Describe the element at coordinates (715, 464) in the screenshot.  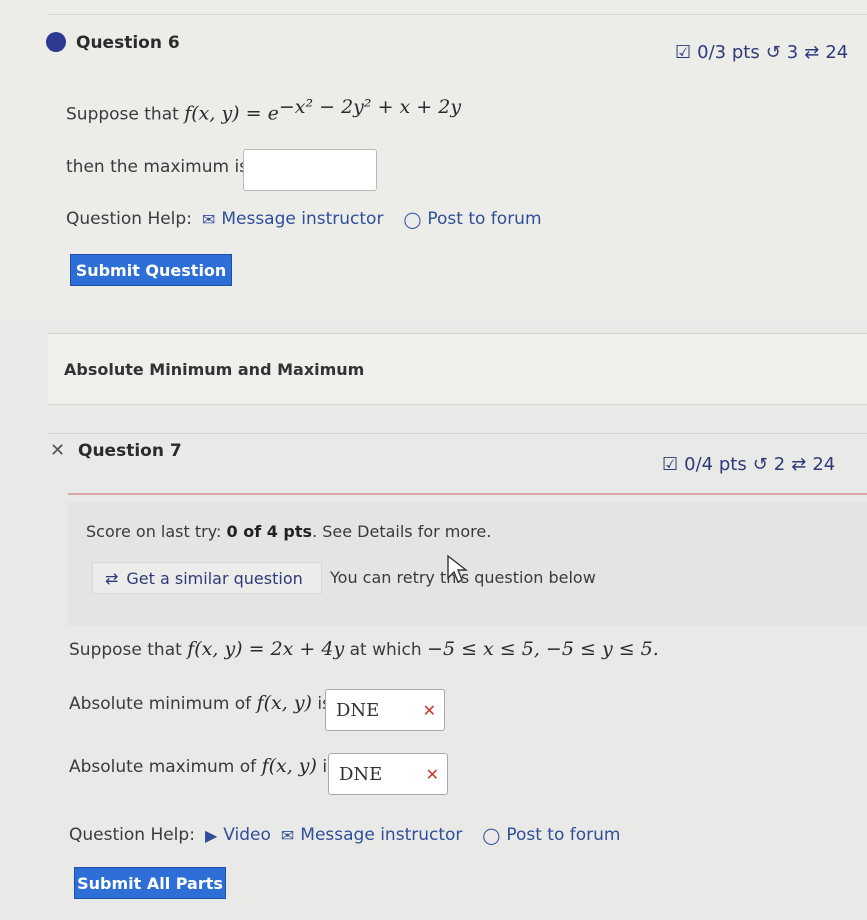
I see `points-text: 0/4 pts` at that location.